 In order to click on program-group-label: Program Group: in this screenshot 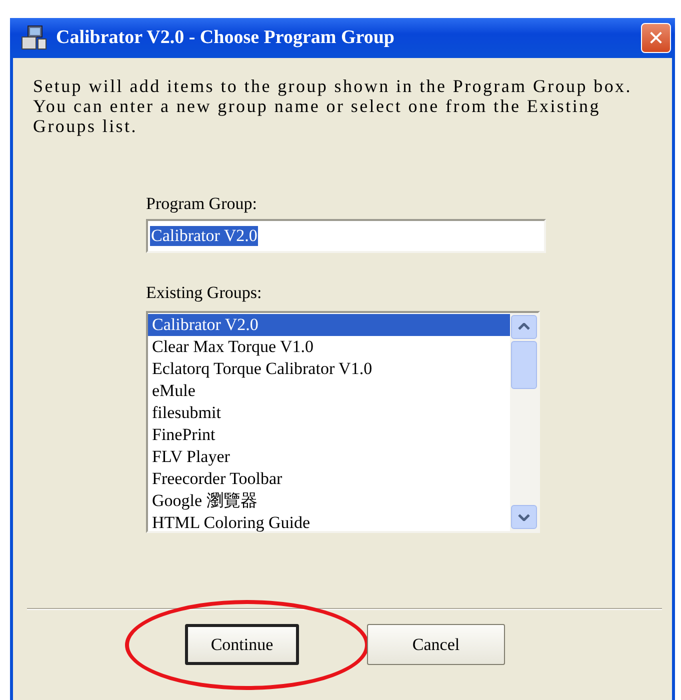, I will do `click(201, 204)`.